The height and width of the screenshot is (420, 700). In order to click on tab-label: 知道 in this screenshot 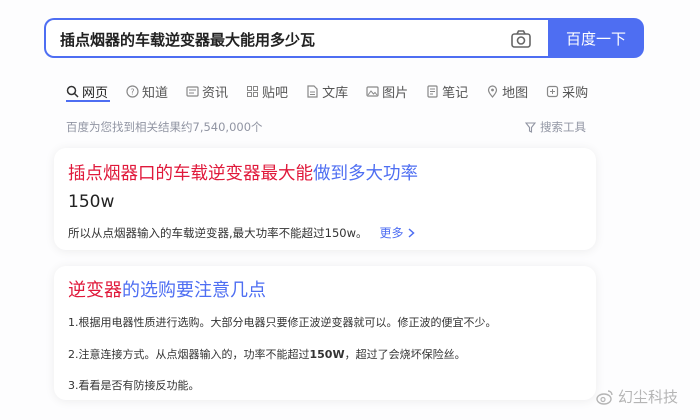, I will do `click(155, 93)`.